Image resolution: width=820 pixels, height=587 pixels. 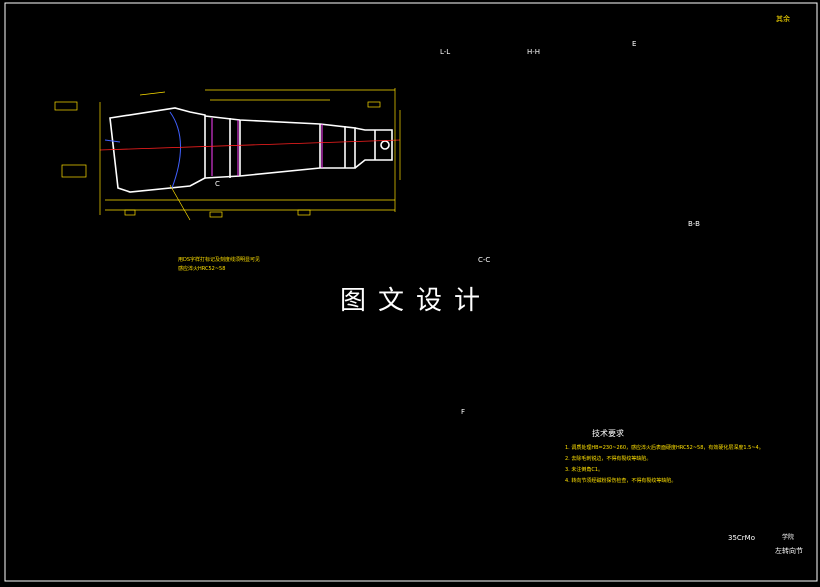 I want to click on title-block-part-name: 左转向节, so click(x=789, y=551).